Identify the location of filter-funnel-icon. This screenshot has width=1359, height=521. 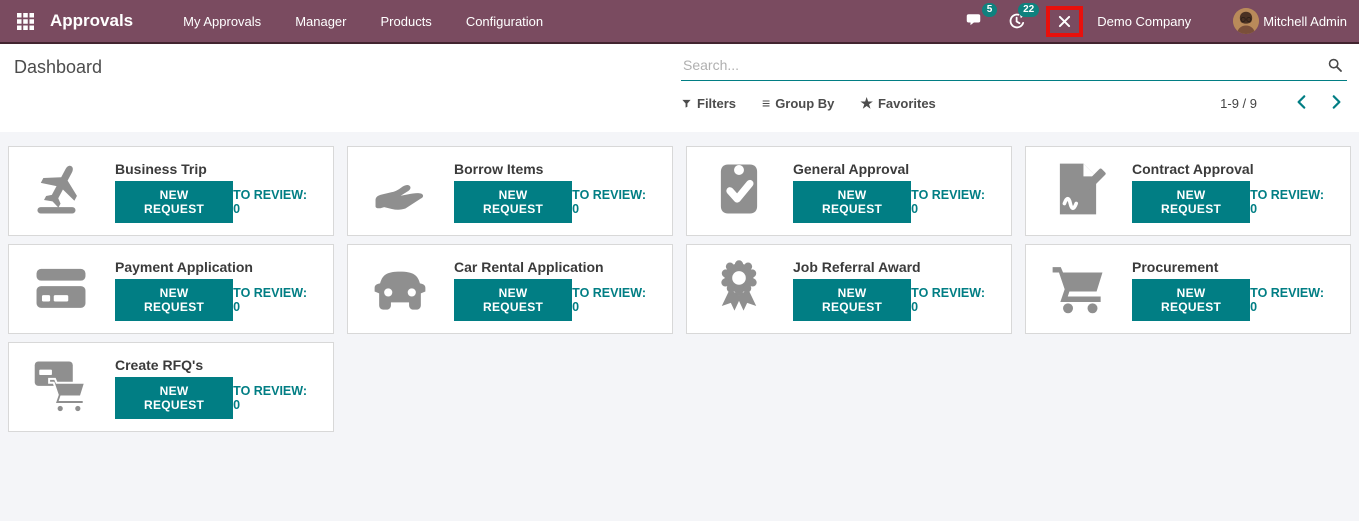
(686, 103).